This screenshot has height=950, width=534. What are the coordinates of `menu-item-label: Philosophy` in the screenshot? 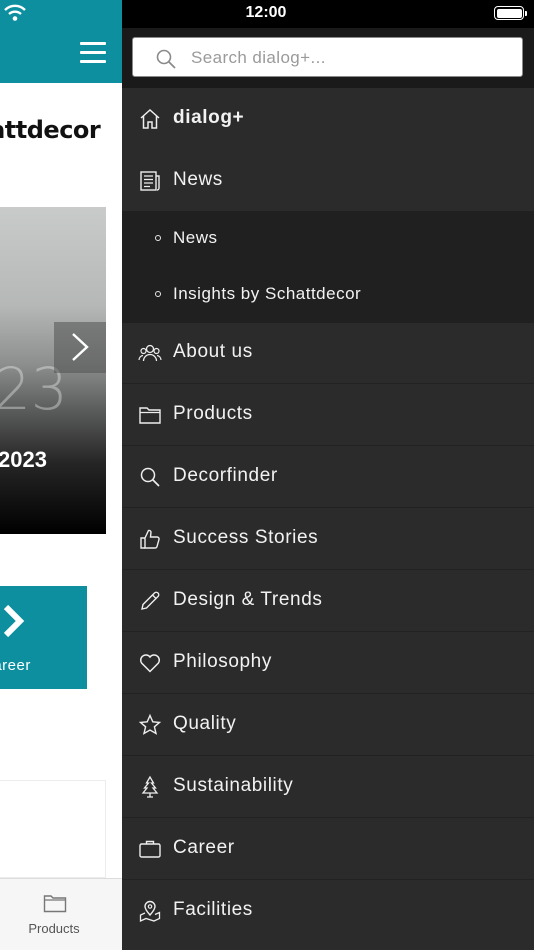 It's located at (222, 661).